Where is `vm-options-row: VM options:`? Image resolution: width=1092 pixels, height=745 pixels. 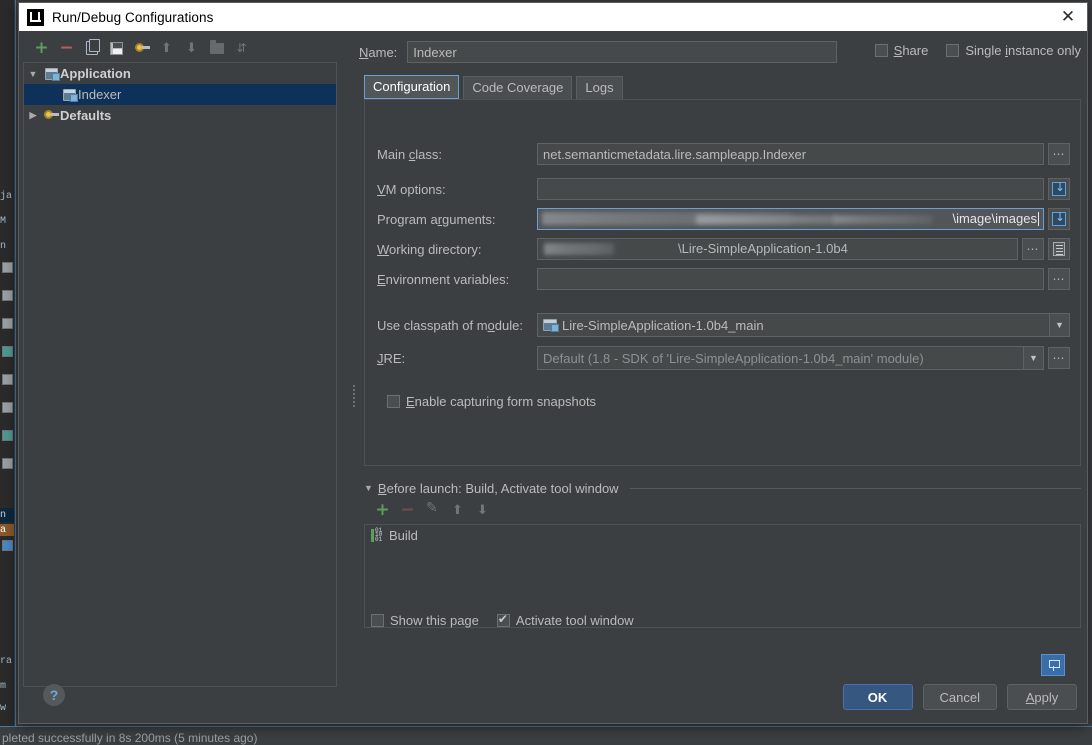
vm-options-row: VM options: is located at coordinates (723, 189).